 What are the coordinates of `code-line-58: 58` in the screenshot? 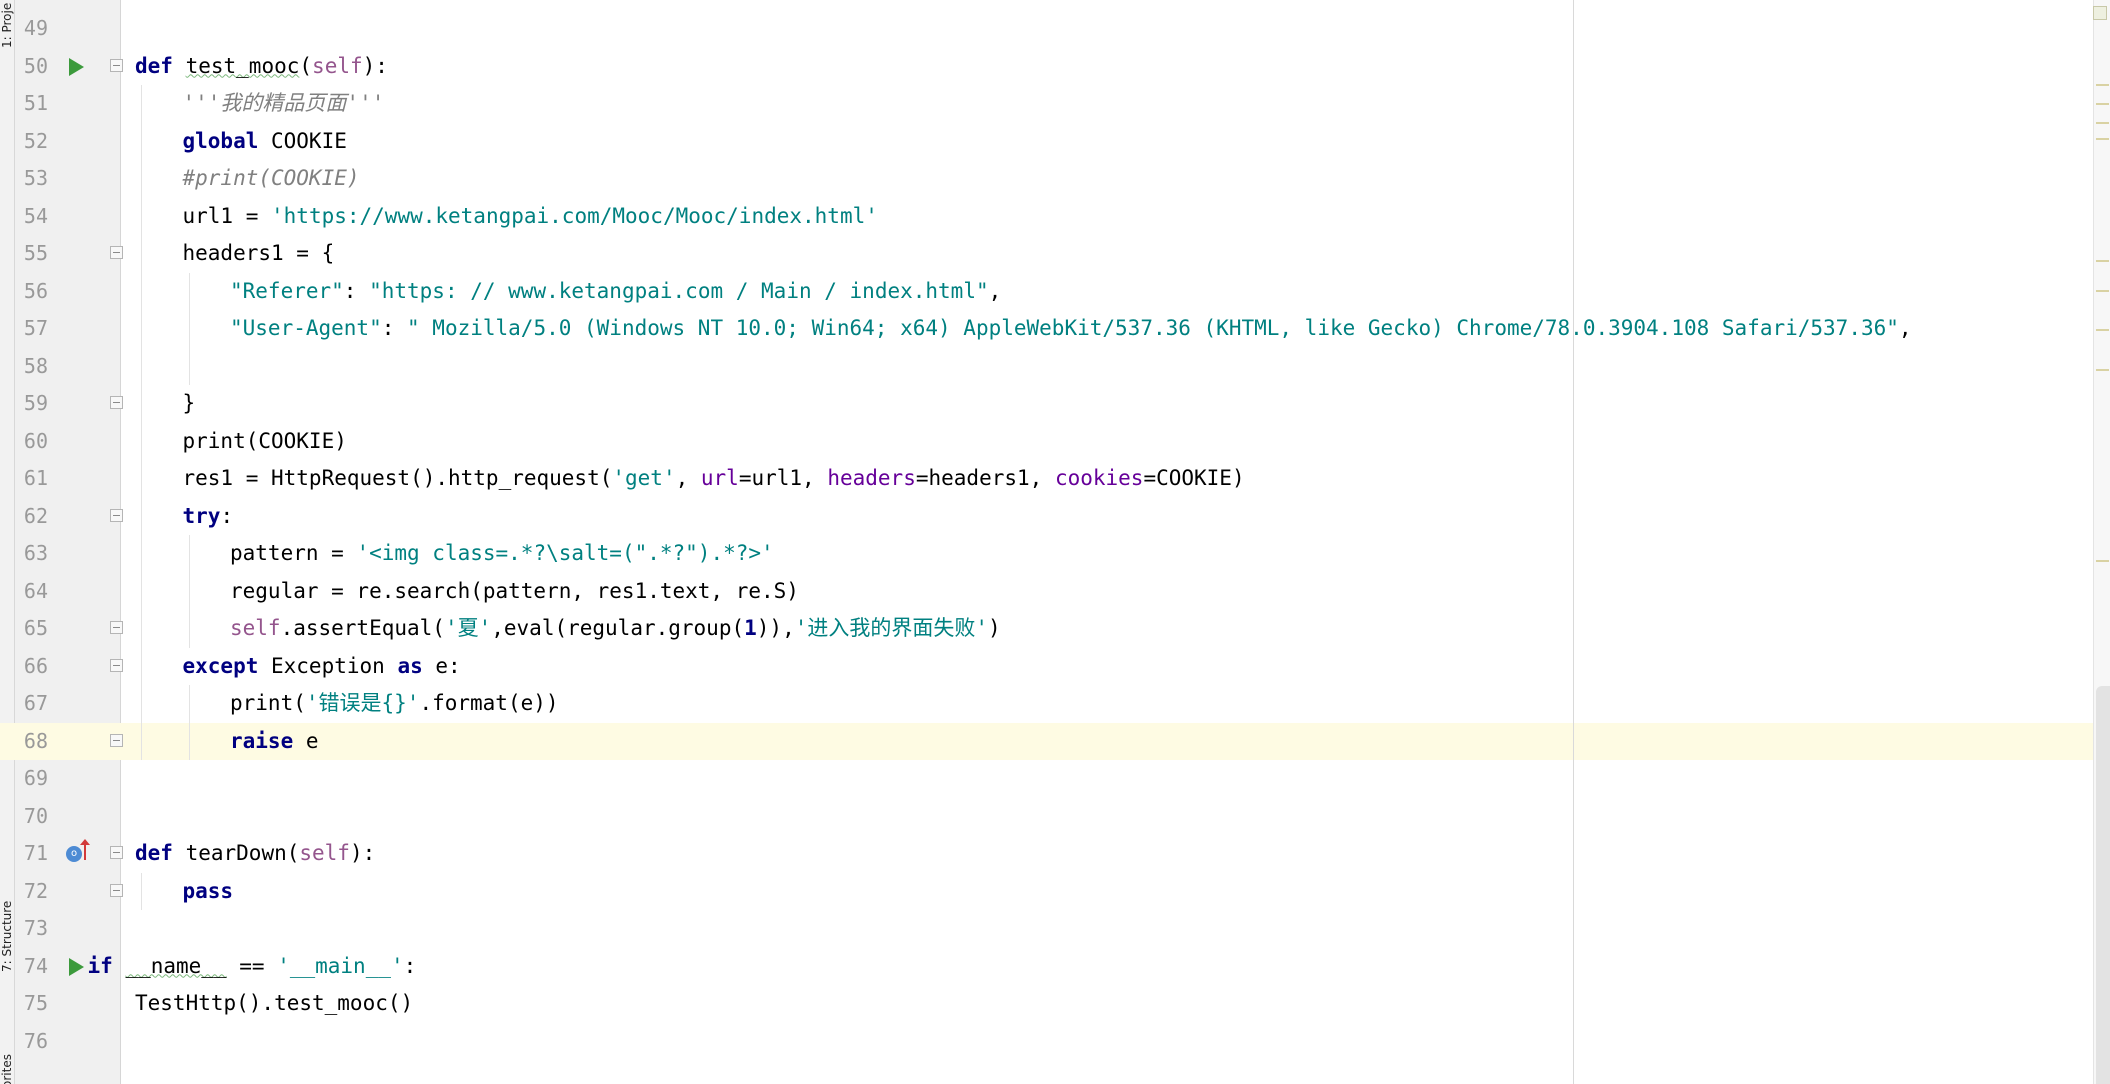 It's located at (1046, 366).